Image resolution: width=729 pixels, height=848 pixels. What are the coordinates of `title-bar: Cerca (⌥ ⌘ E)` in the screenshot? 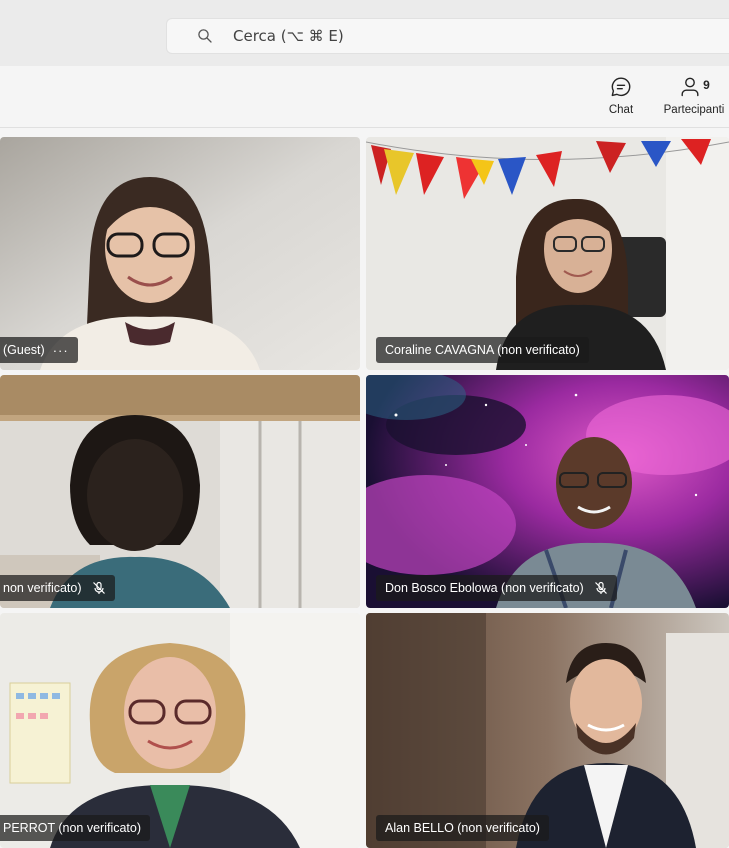 It's located at (364, 33).